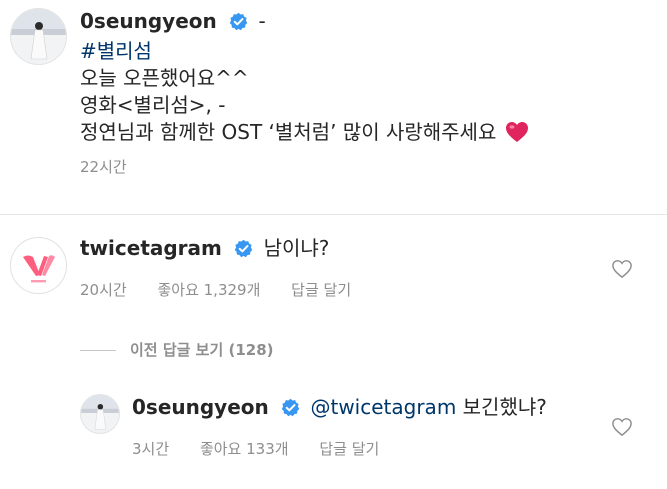 The image size is (667, 489). What do you see at coordinates (39, 269) in the screenshot?
I see `twice-logo-icon` at bounding box center [39, 269].